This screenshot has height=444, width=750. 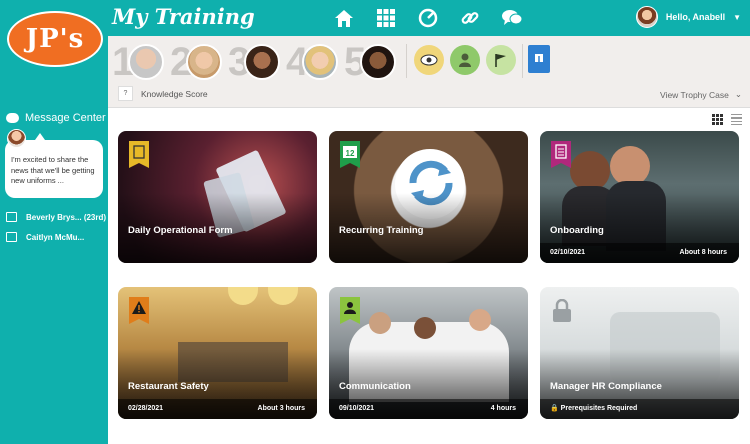 What do you see at coordinates (180, 230) in the screenshot?
I see `card-title: Daily Operational Form` at bounding box center [180, 230].